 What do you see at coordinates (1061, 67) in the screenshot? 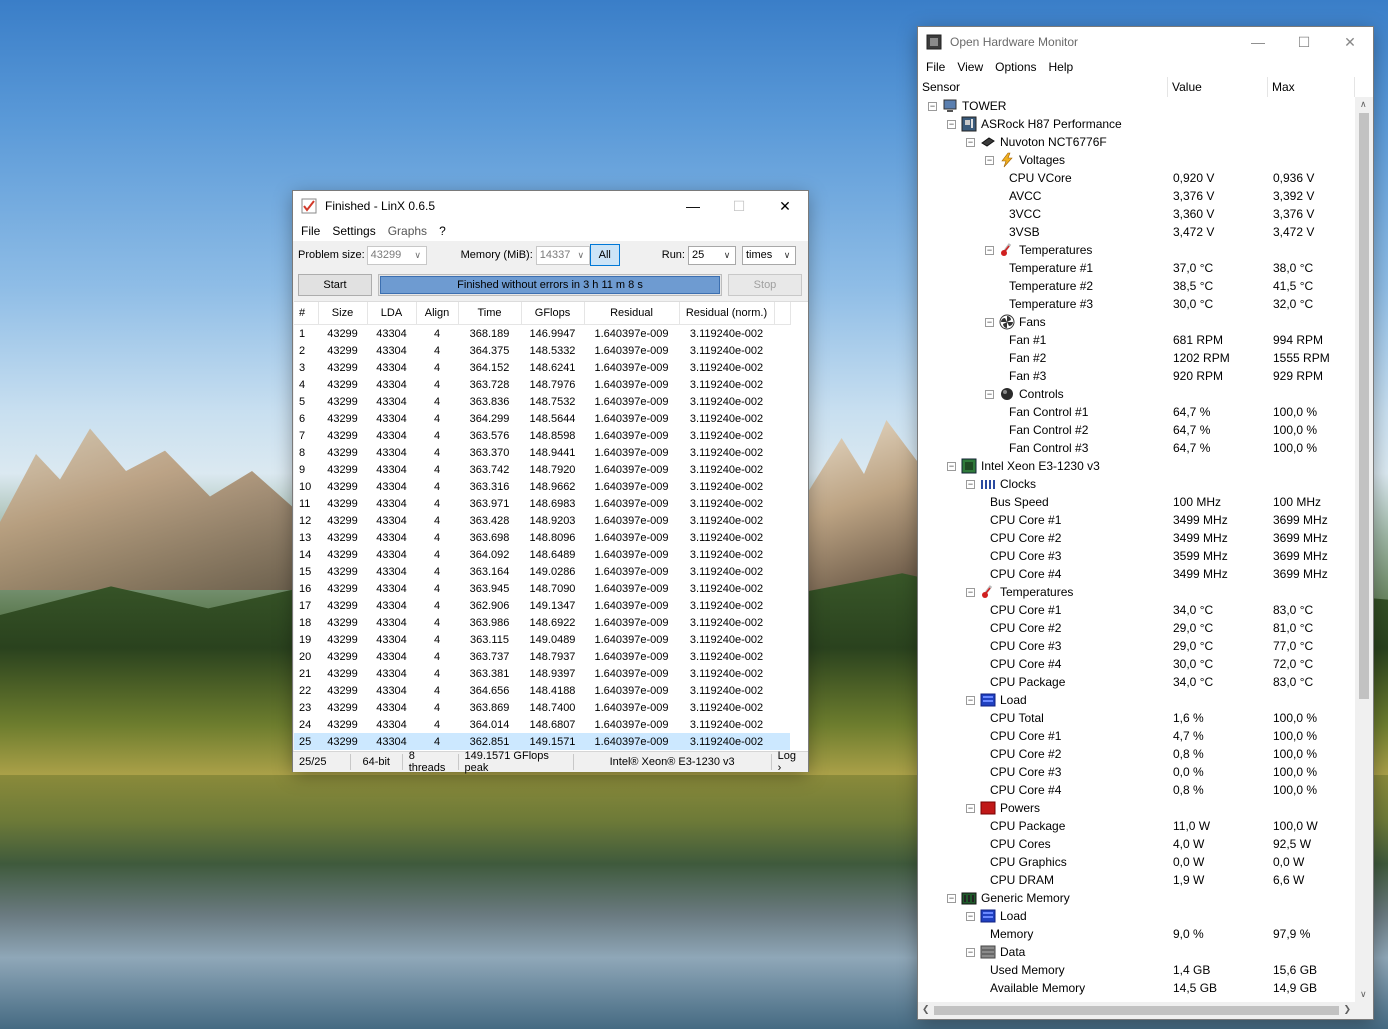
I see `ohm-menu-help: Help` at bounding box center [1061, 67].